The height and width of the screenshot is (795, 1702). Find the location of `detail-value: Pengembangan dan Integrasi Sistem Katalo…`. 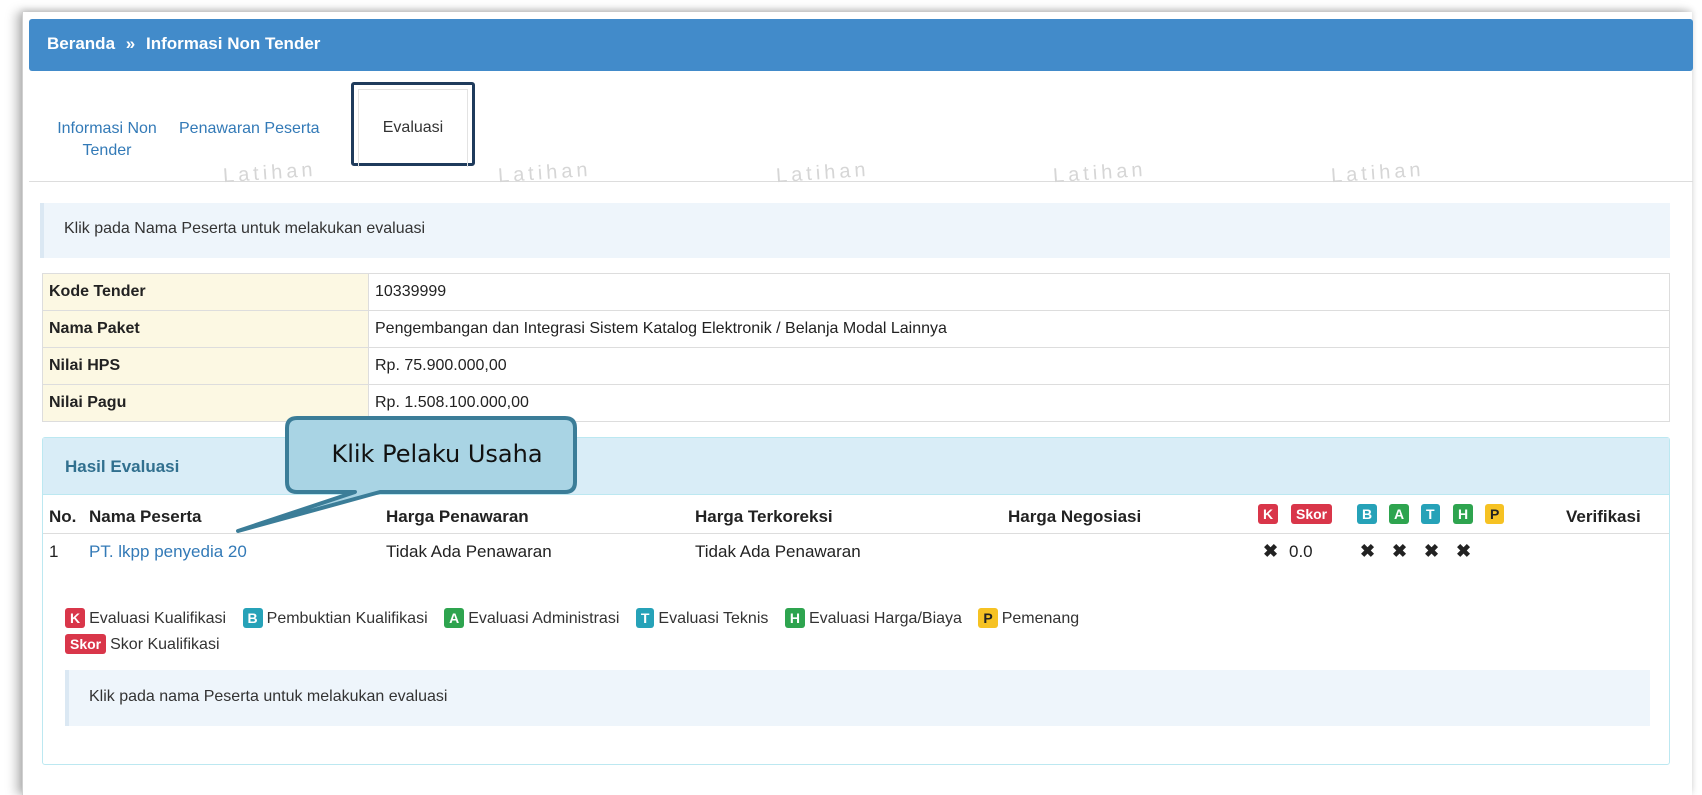

detail-value: Pengembangan dan Integrasi Sistem Katalo… is located at coordinates (1019, 329).